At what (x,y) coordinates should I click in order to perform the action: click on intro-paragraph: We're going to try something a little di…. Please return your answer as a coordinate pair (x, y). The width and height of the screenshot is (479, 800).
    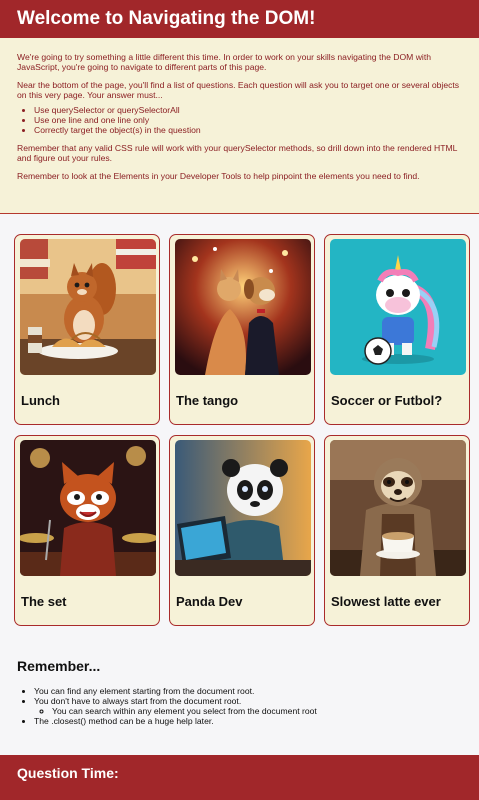
    Looking at the image, I should click on (224, 62).